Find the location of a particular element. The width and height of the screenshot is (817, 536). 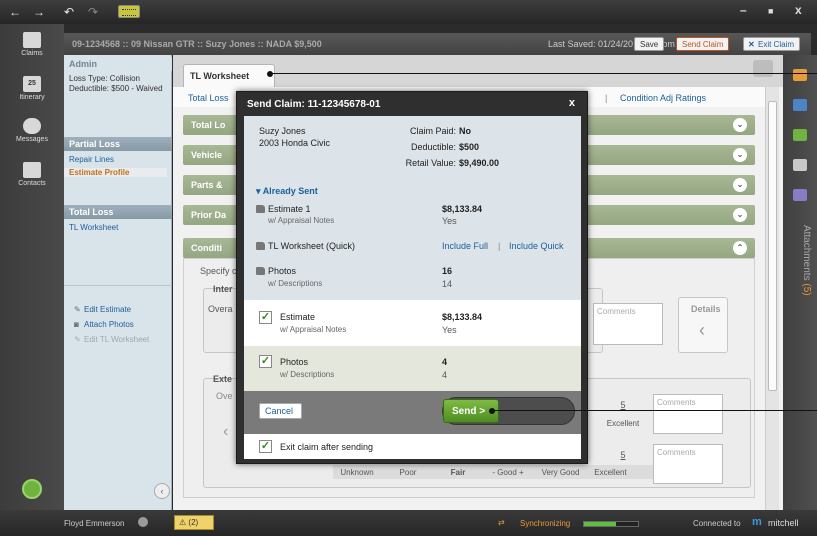

close-dialog-button: x is located at coordinates (572, 103).